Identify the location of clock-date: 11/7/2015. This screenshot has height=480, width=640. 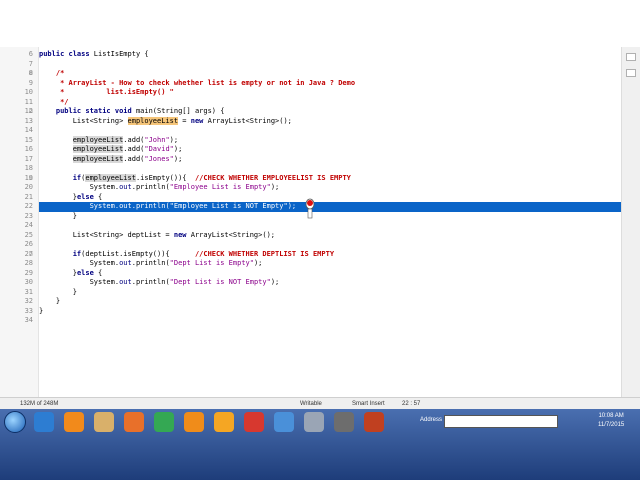
(611, 425).